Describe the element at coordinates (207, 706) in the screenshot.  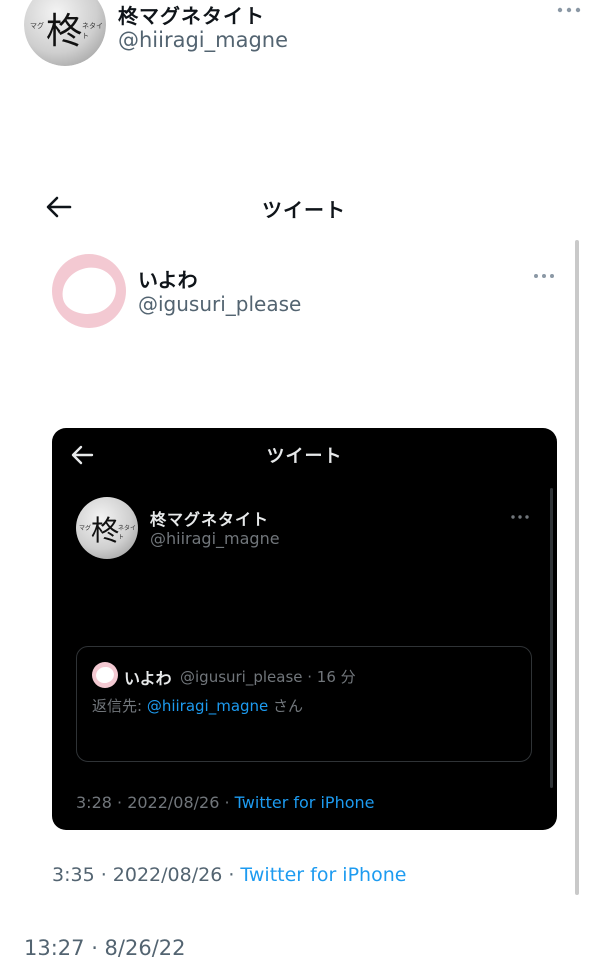
I see `reply-mention: @hiiragi_magne` at that location.